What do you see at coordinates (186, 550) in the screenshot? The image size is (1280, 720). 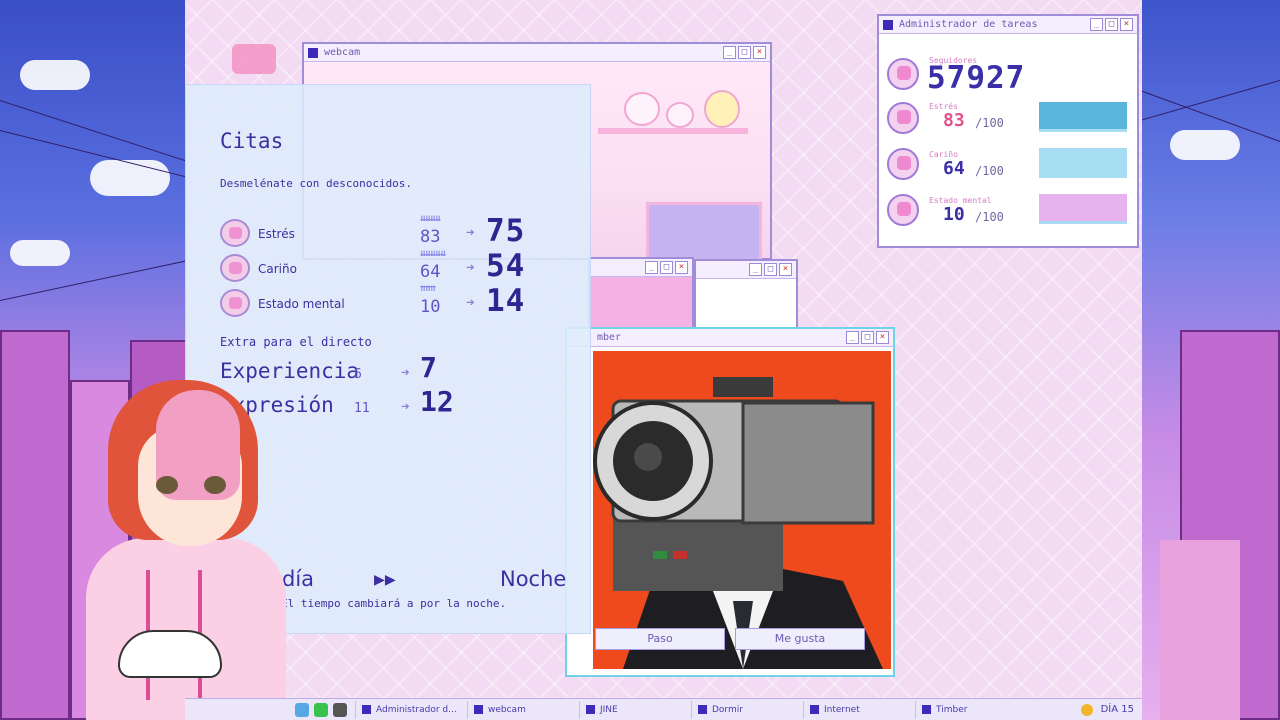 I see `vtuber-avatar` at bounding box center [186, 550].